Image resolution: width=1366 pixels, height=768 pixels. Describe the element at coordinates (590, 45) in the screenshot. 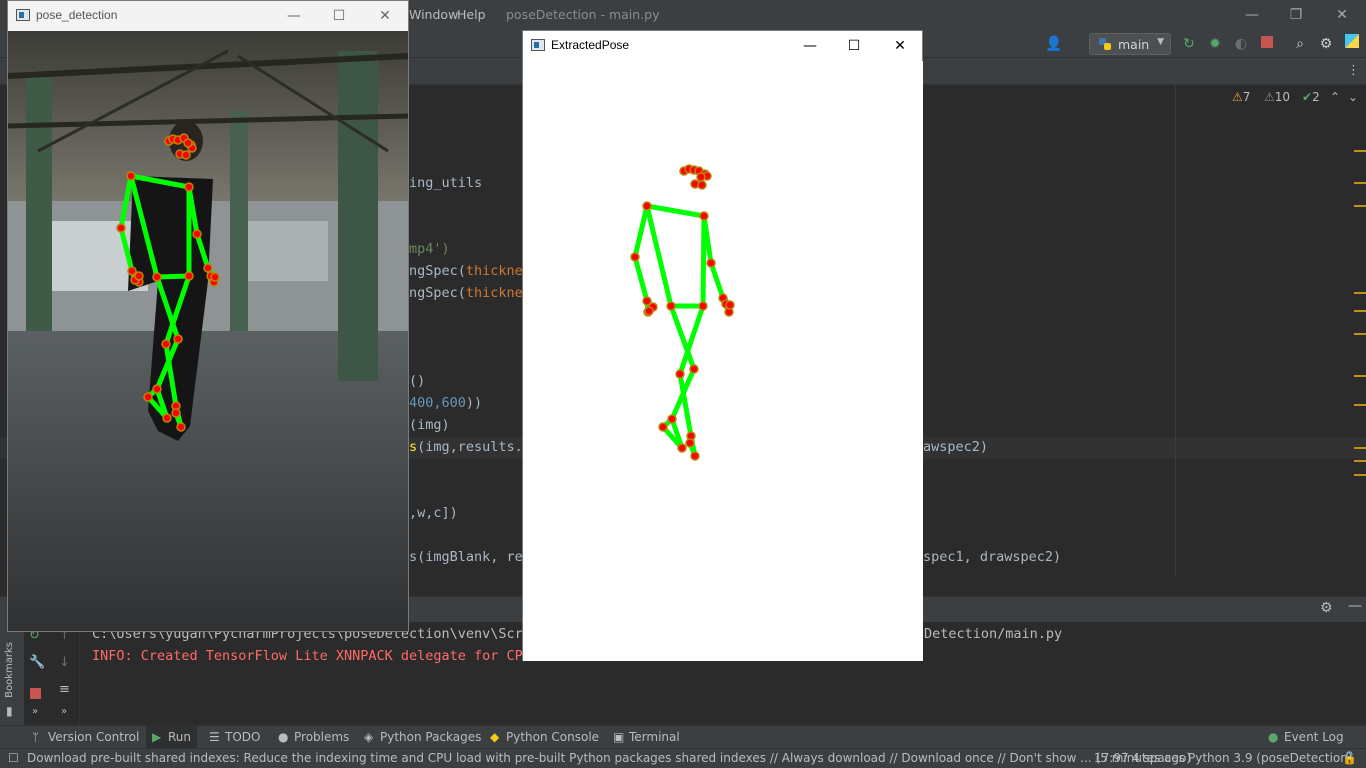

I see `window-title: ExtractedPose` at that location.